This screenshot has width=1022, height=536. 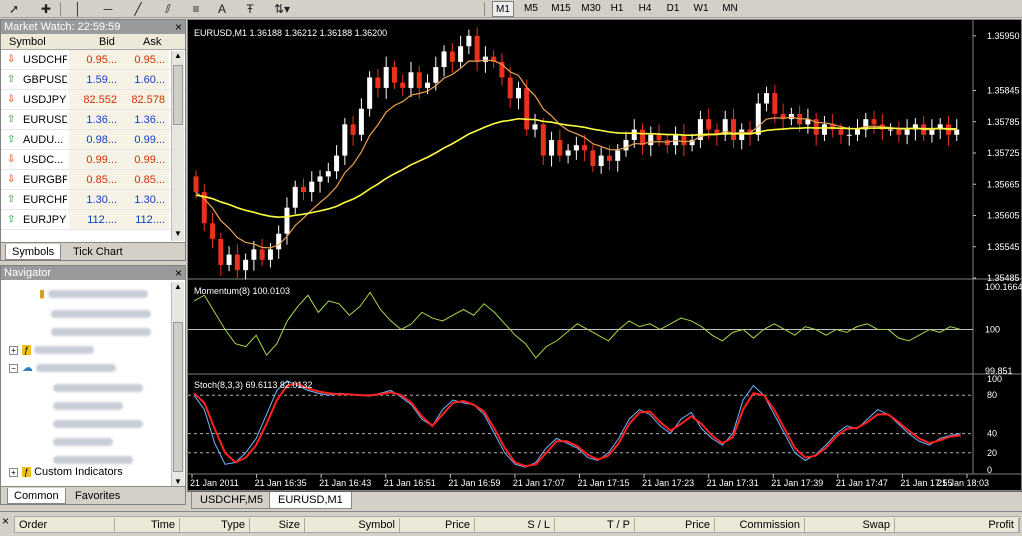 What do you see at coordinates (760, 525) in the screenshot?
I see `column-commission-9: Commission` at bounding box center [760, 525].